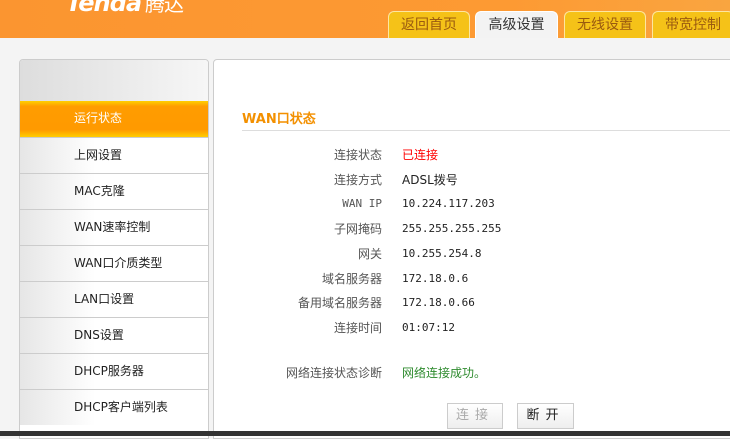 Image resolution: width=730 pixels, height=439 pixels. I want to click on sidebar-item-dns: DNS设置, so click(114, 335).